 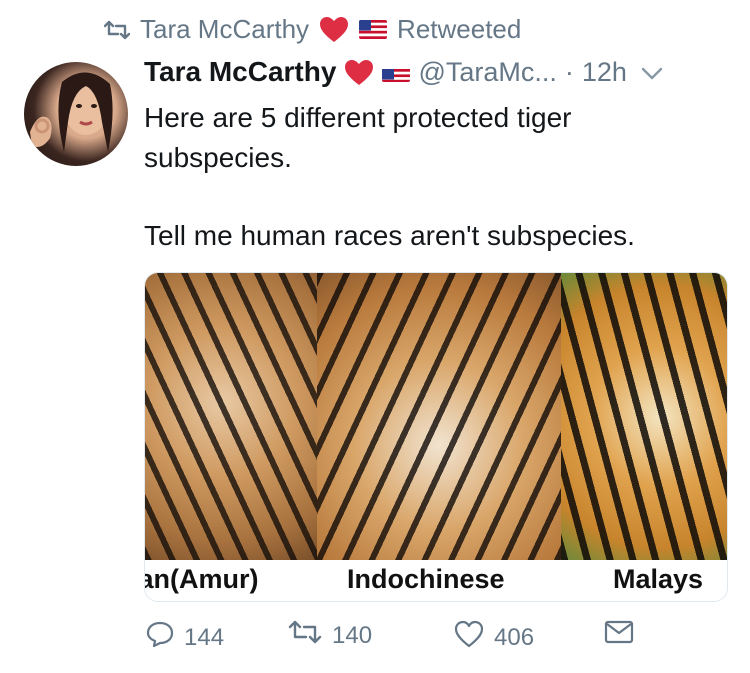 What do you see at coordinates (240, 72) in the screenshot?
I see `display-name: Tara McCarthy` at bounding box center [240, 72].